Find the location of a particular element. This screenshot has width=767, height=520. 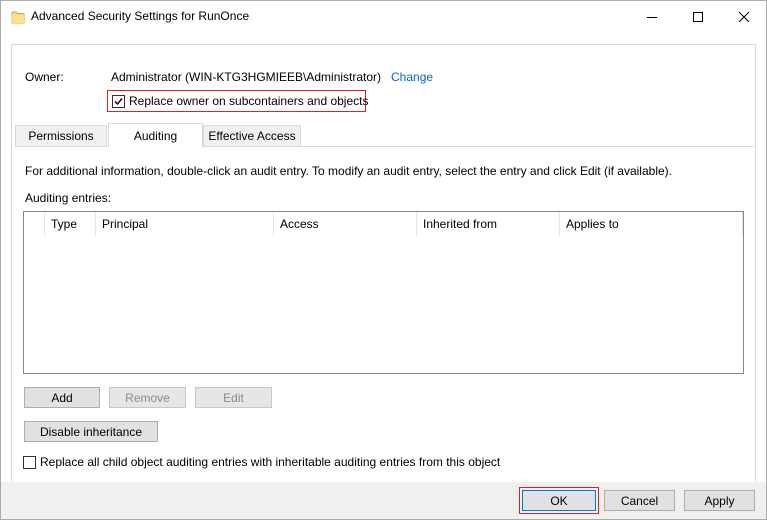

disable-inheritance-button: Disable inheritance is located at coordinates (91, 431).